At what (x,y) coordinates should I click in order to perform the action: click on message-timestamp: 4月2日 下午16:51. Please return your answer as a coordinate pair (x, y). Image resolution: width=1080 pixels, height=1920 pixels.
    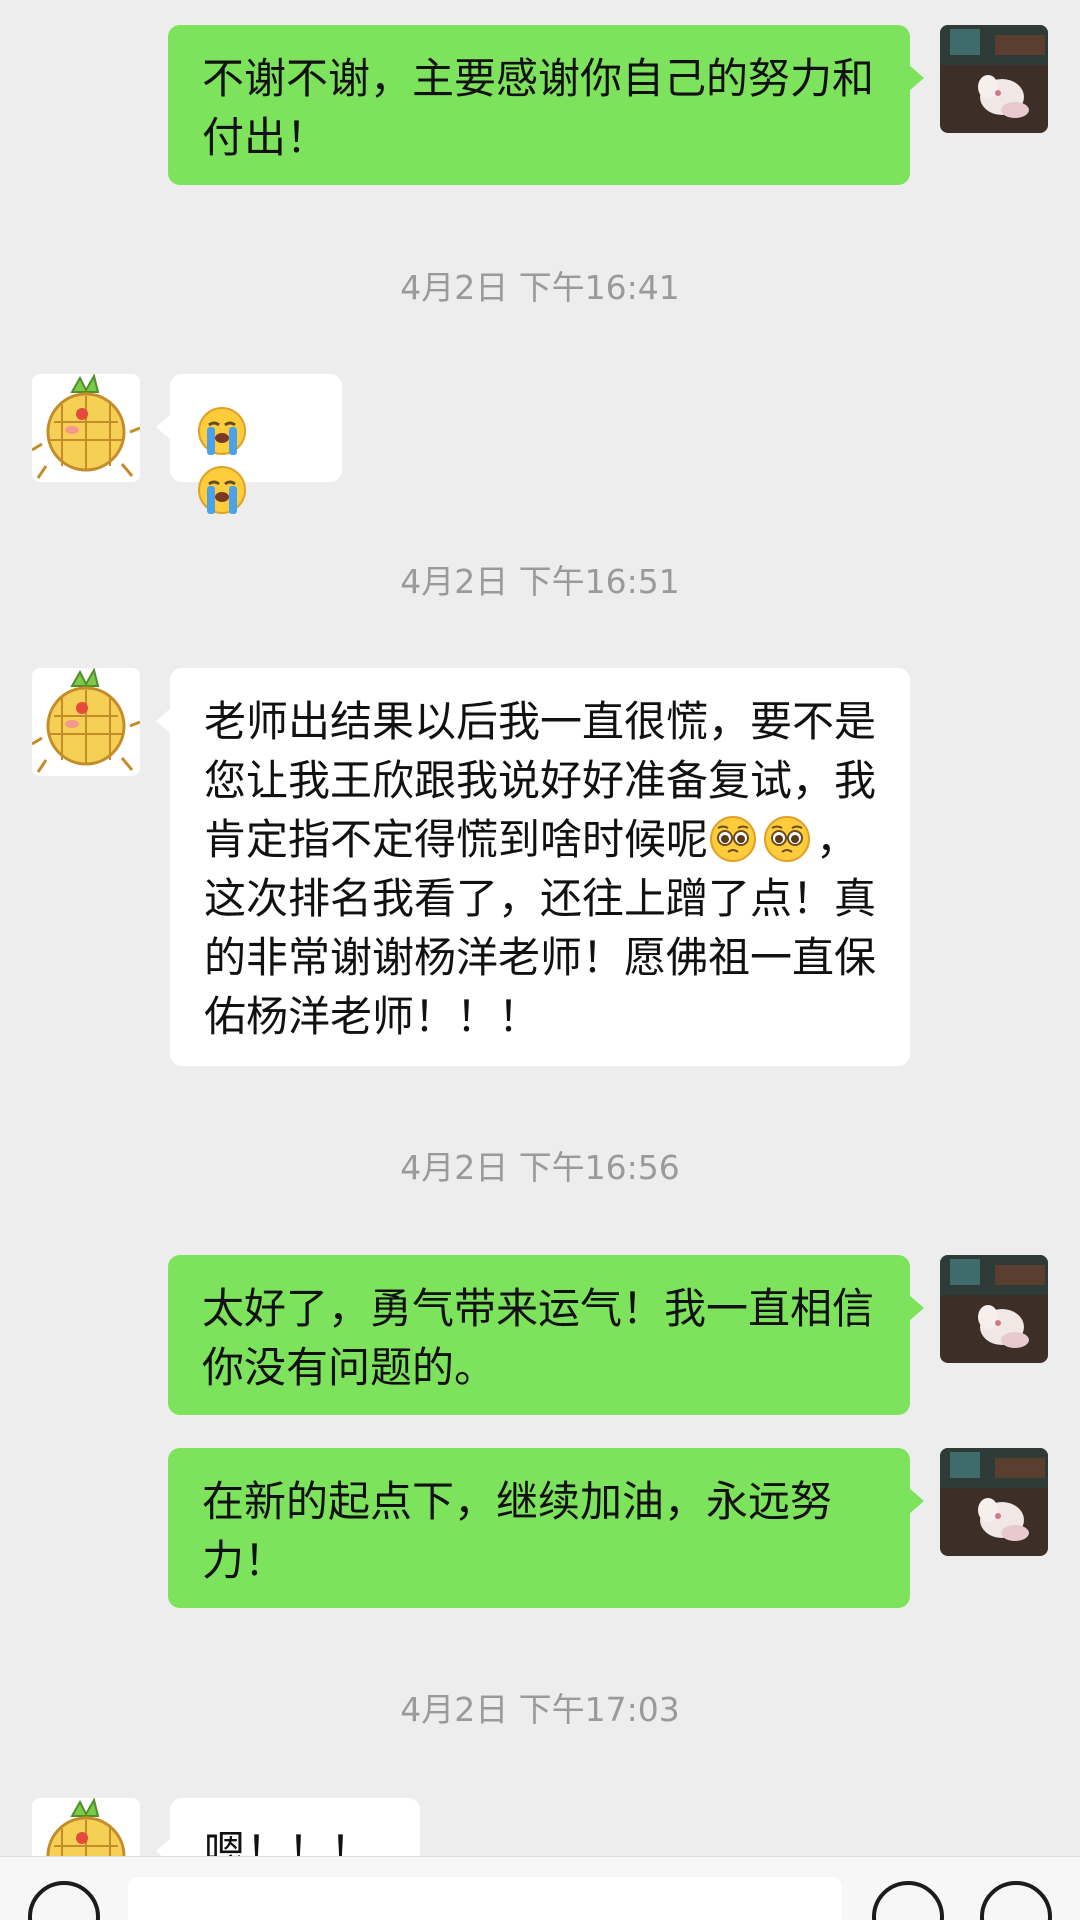
    Looking at the image, I should click on (540, 581).